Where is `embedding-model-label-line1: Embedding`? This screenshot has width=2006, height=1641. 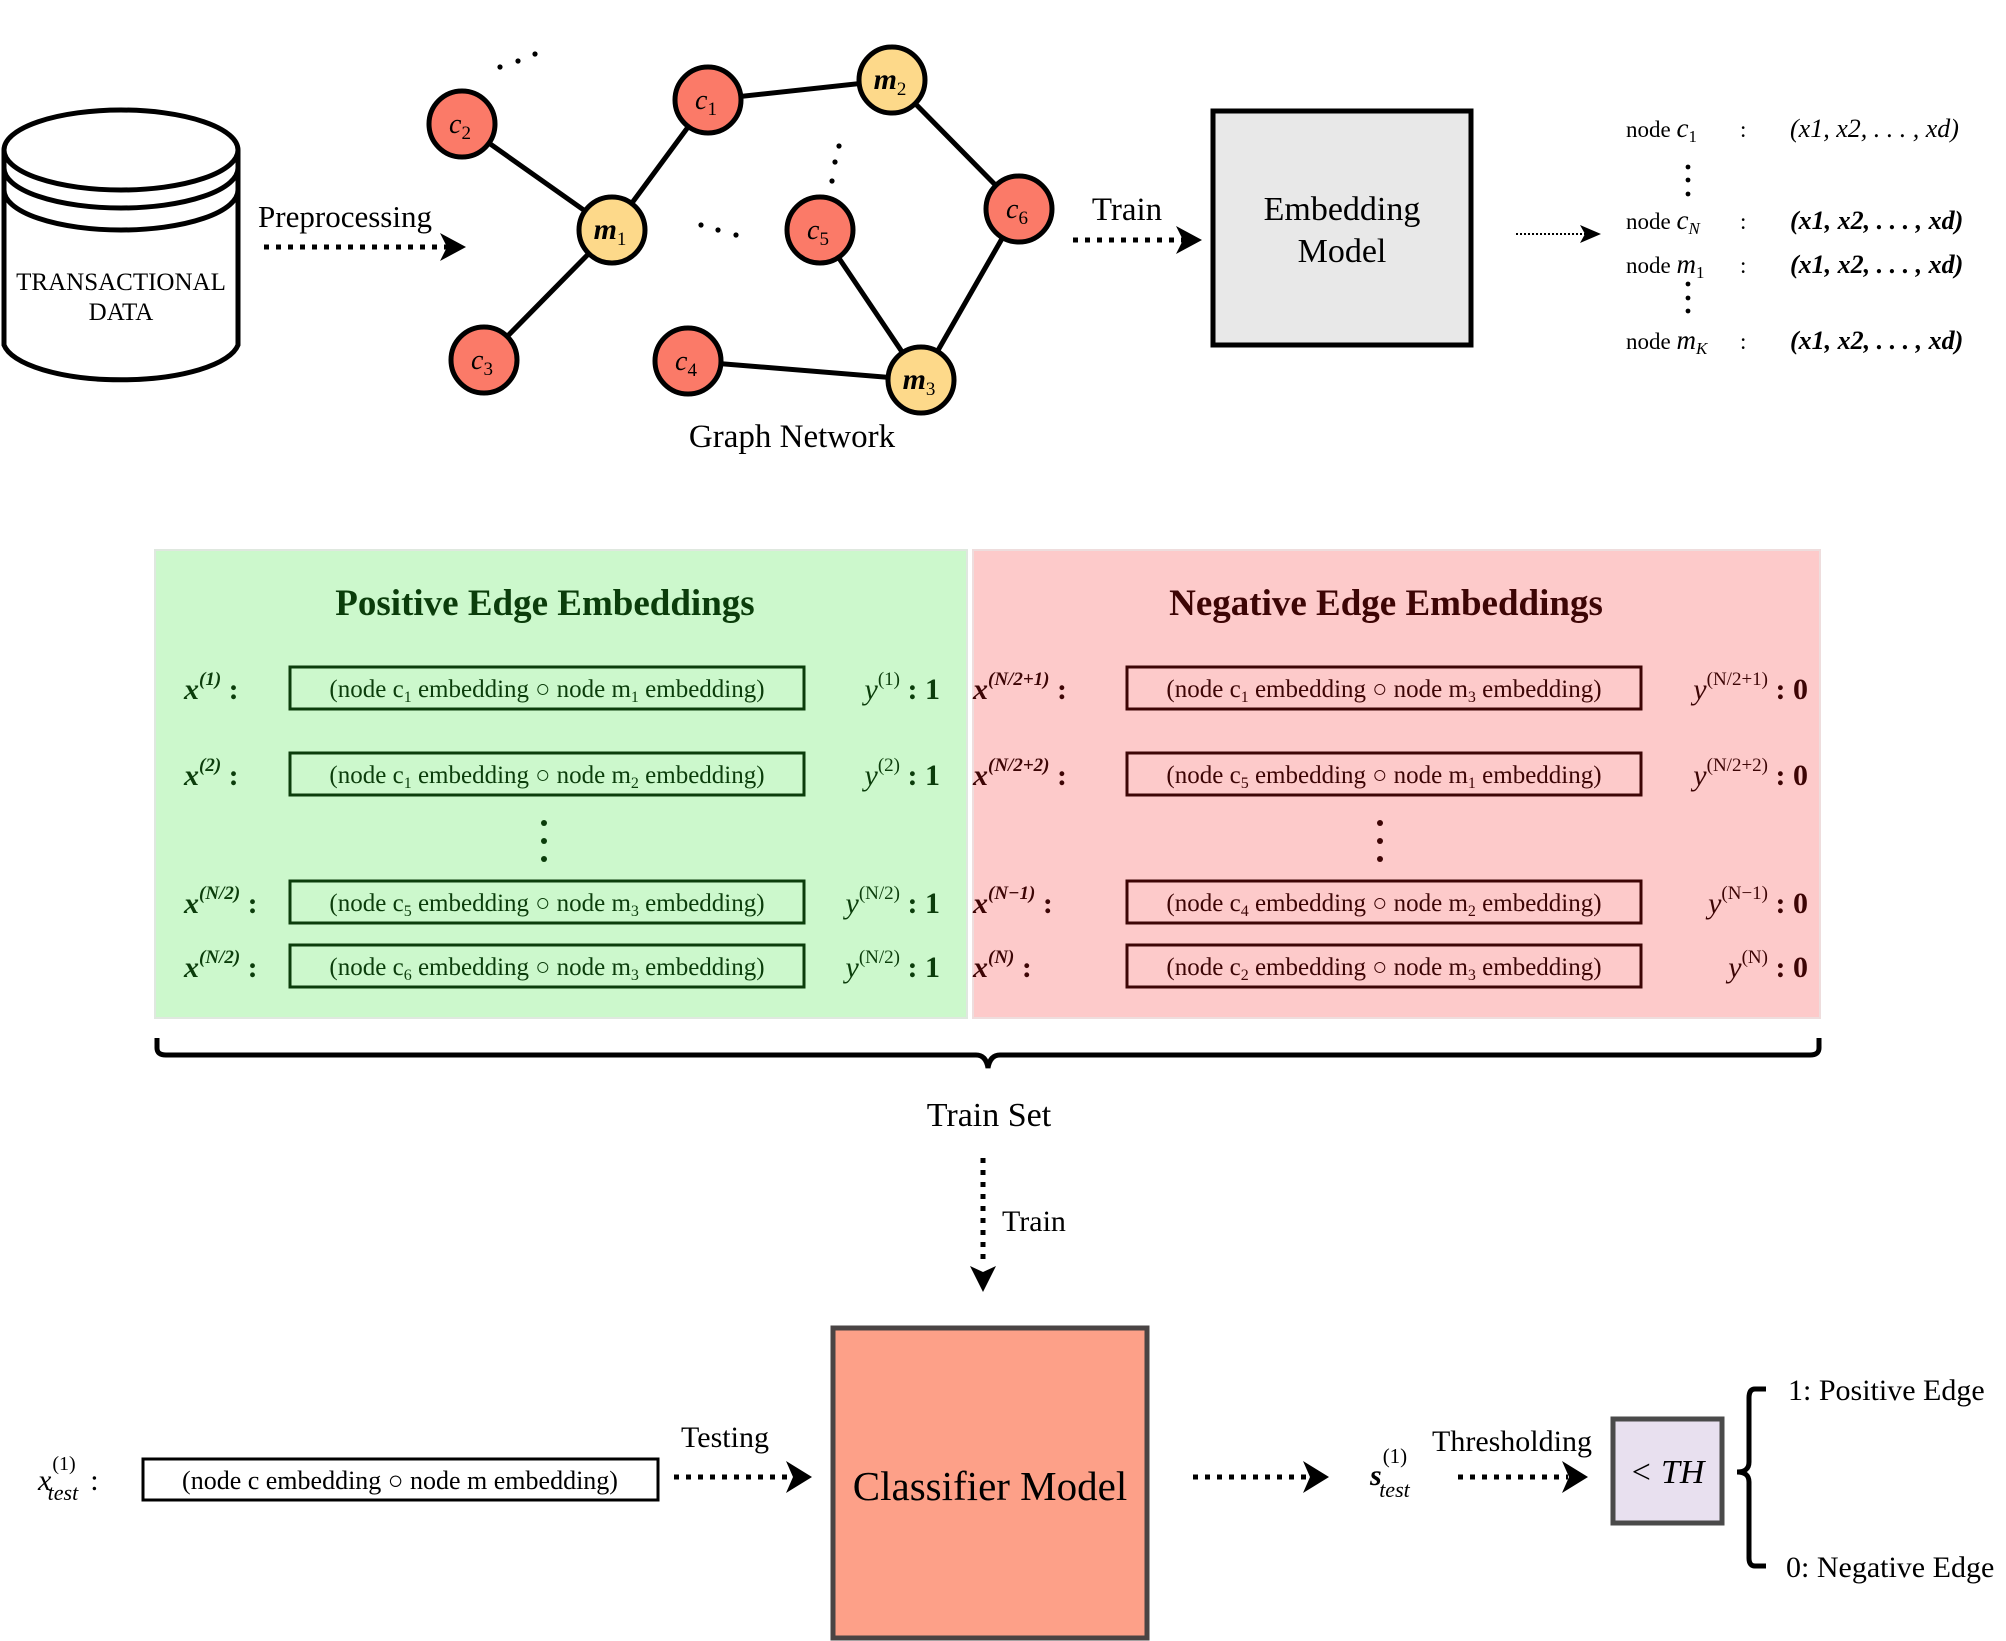
embedding-model-label-line1: Embedding is located at coordinates (1342, 209).